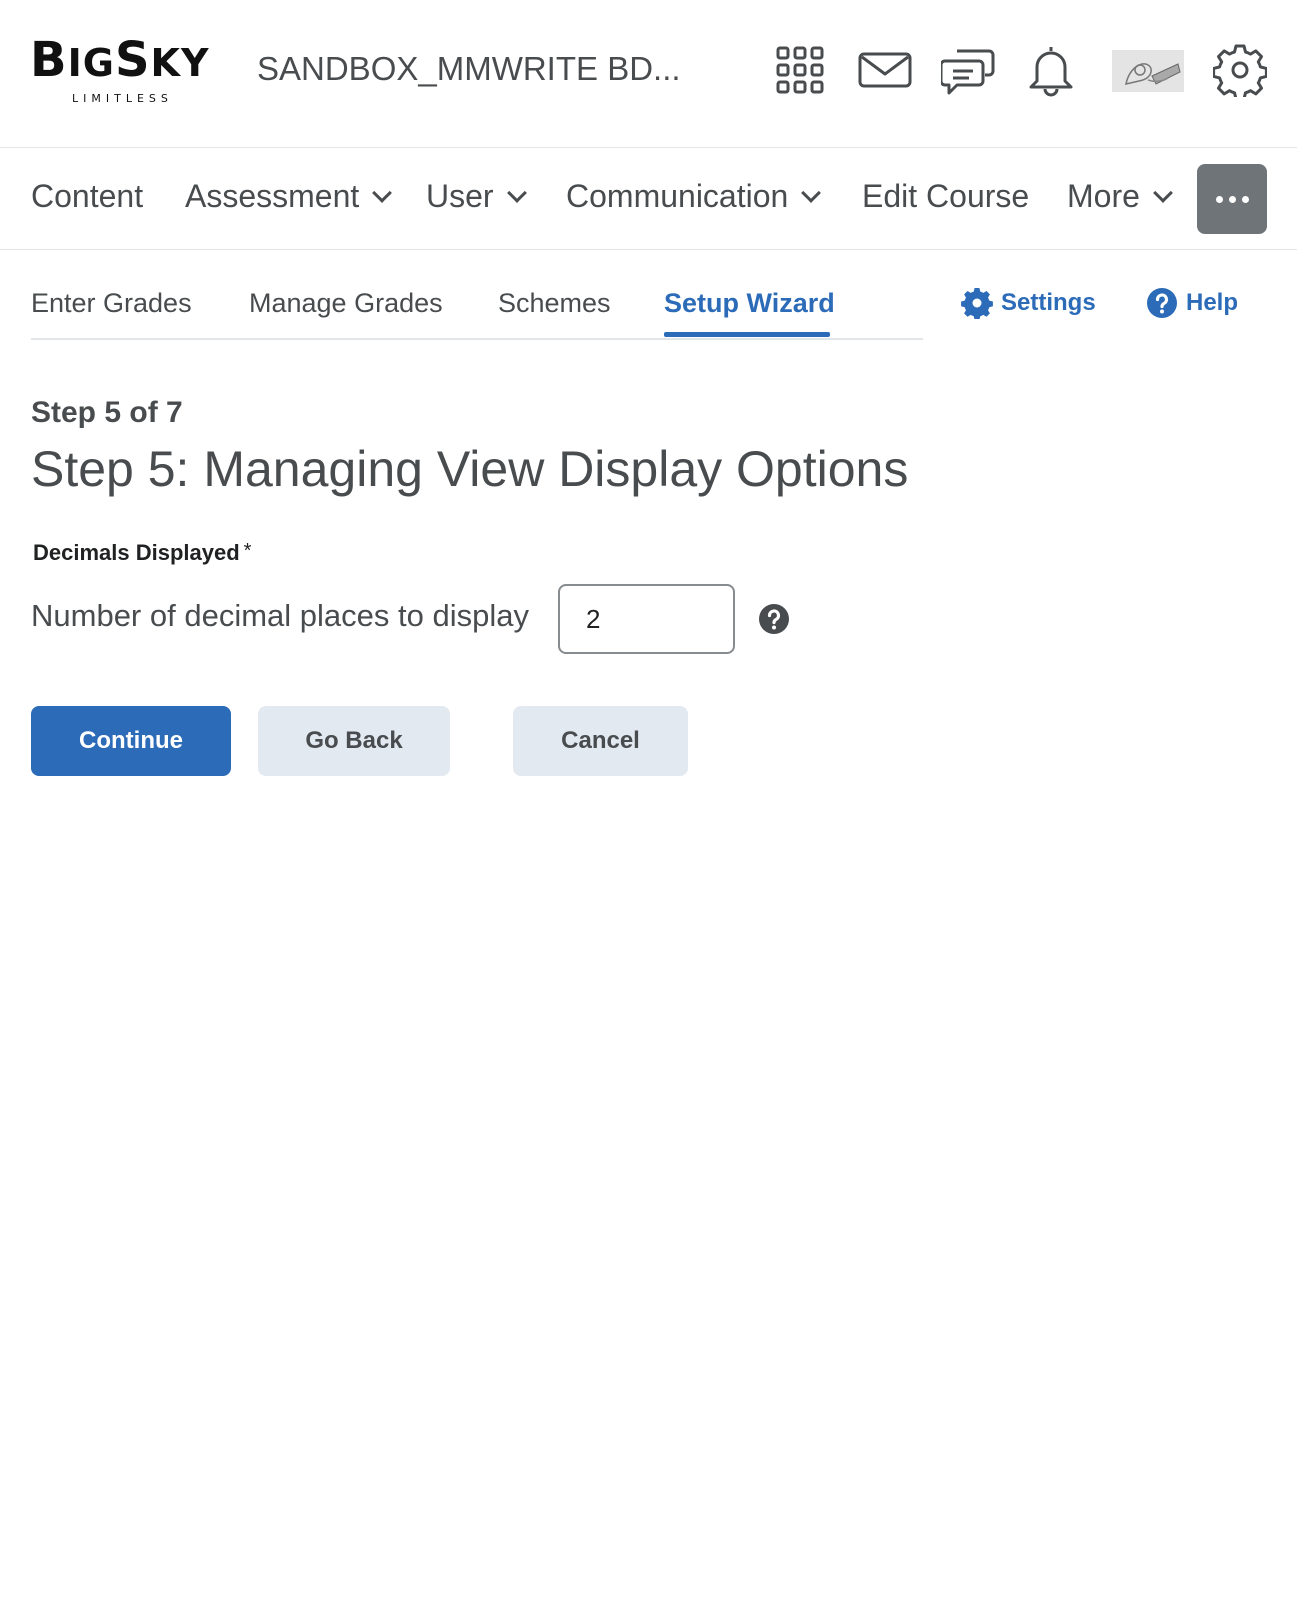 Image resolution: width=1297 pixels, height=1600 pixels. I want to click on settings-link: Settings, so click(1028, 303).